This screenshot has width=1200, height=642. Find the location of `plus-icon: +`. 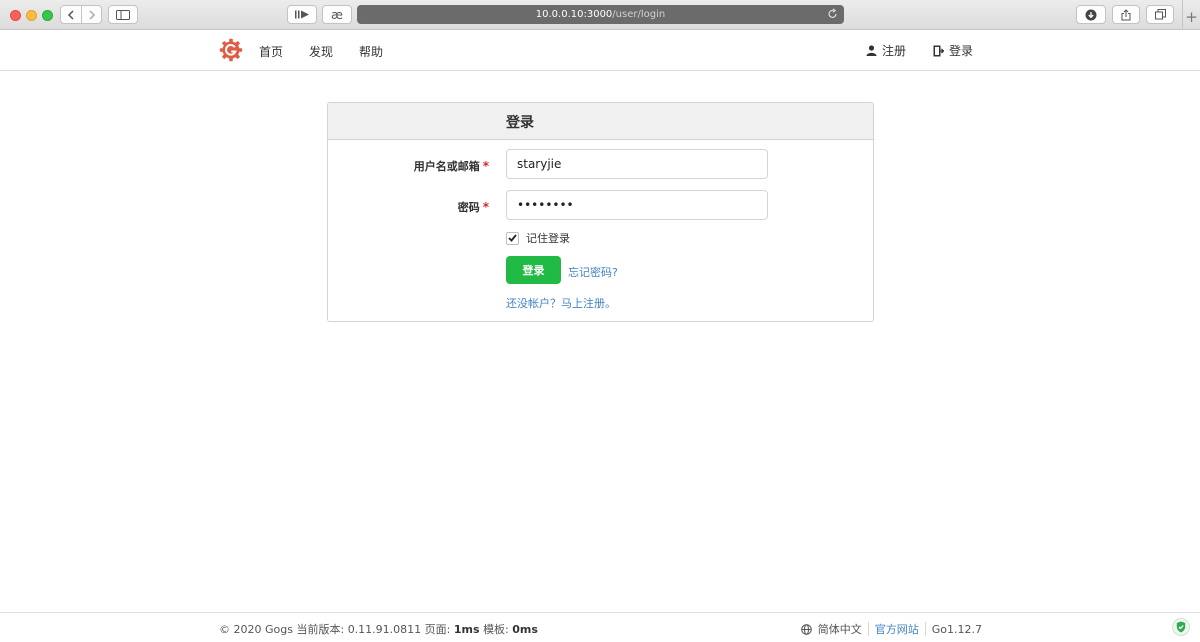

plus-icon: + is located at coordinates (1191, 17).